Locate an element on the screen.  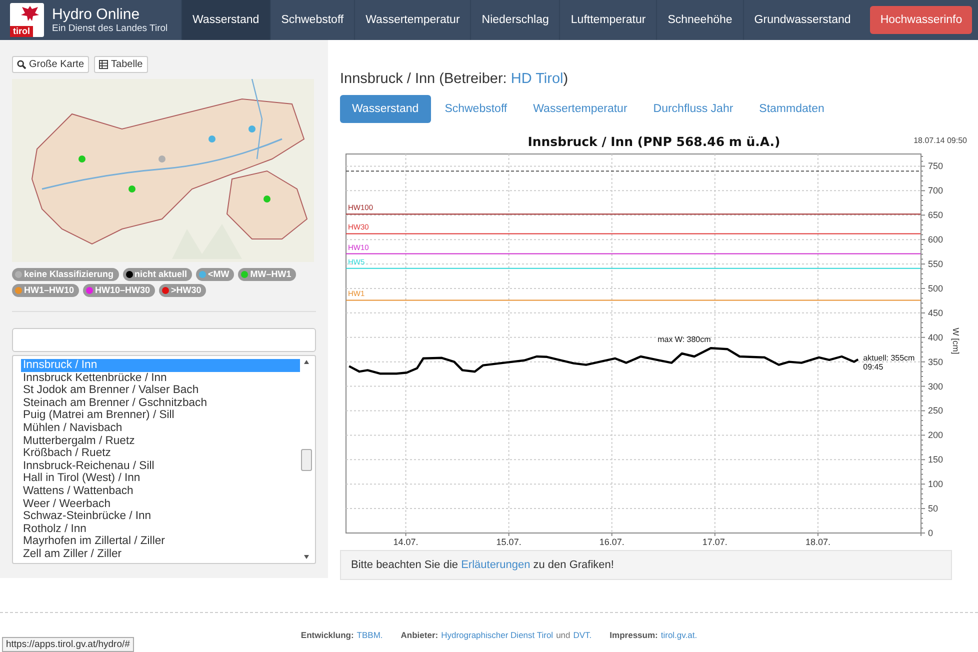
axis-tick-label: 150 is located at coordinates (936, 459).